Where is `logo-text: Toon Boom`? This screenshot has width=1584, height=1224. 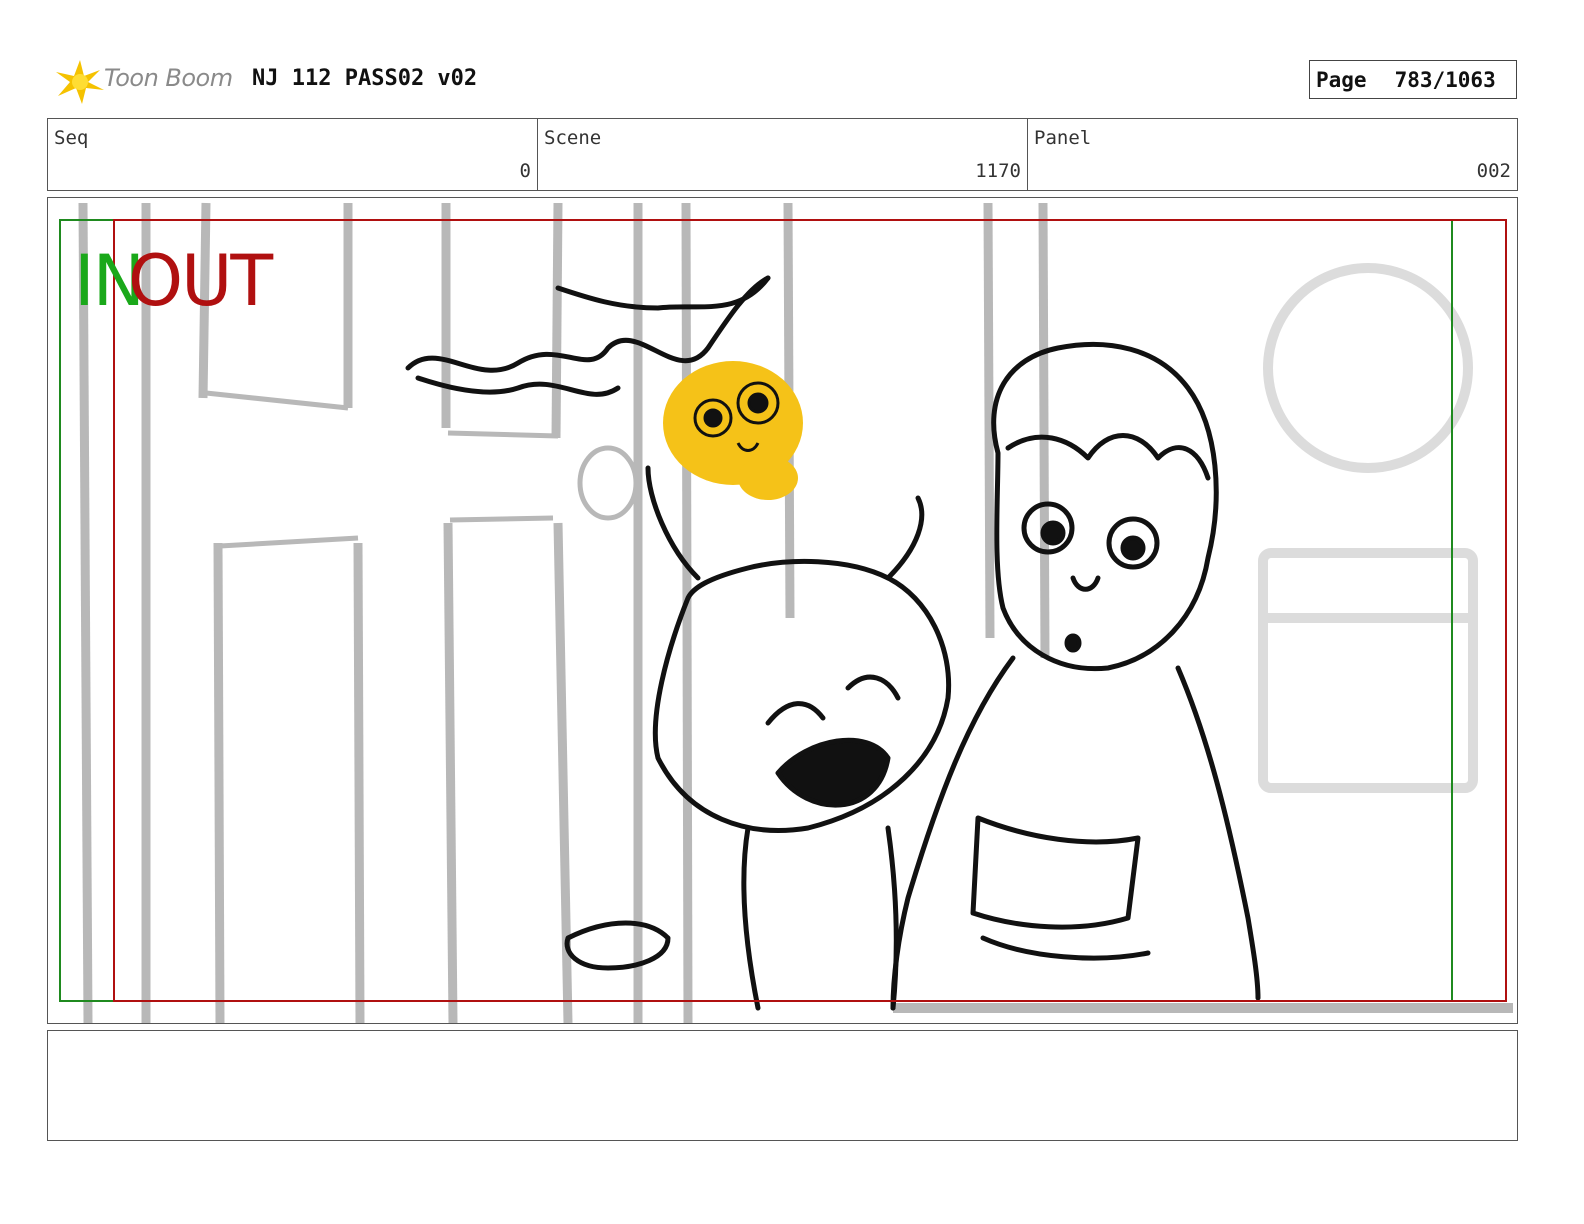 logo-text: Toon Boom is located at coordinates (168, 78).